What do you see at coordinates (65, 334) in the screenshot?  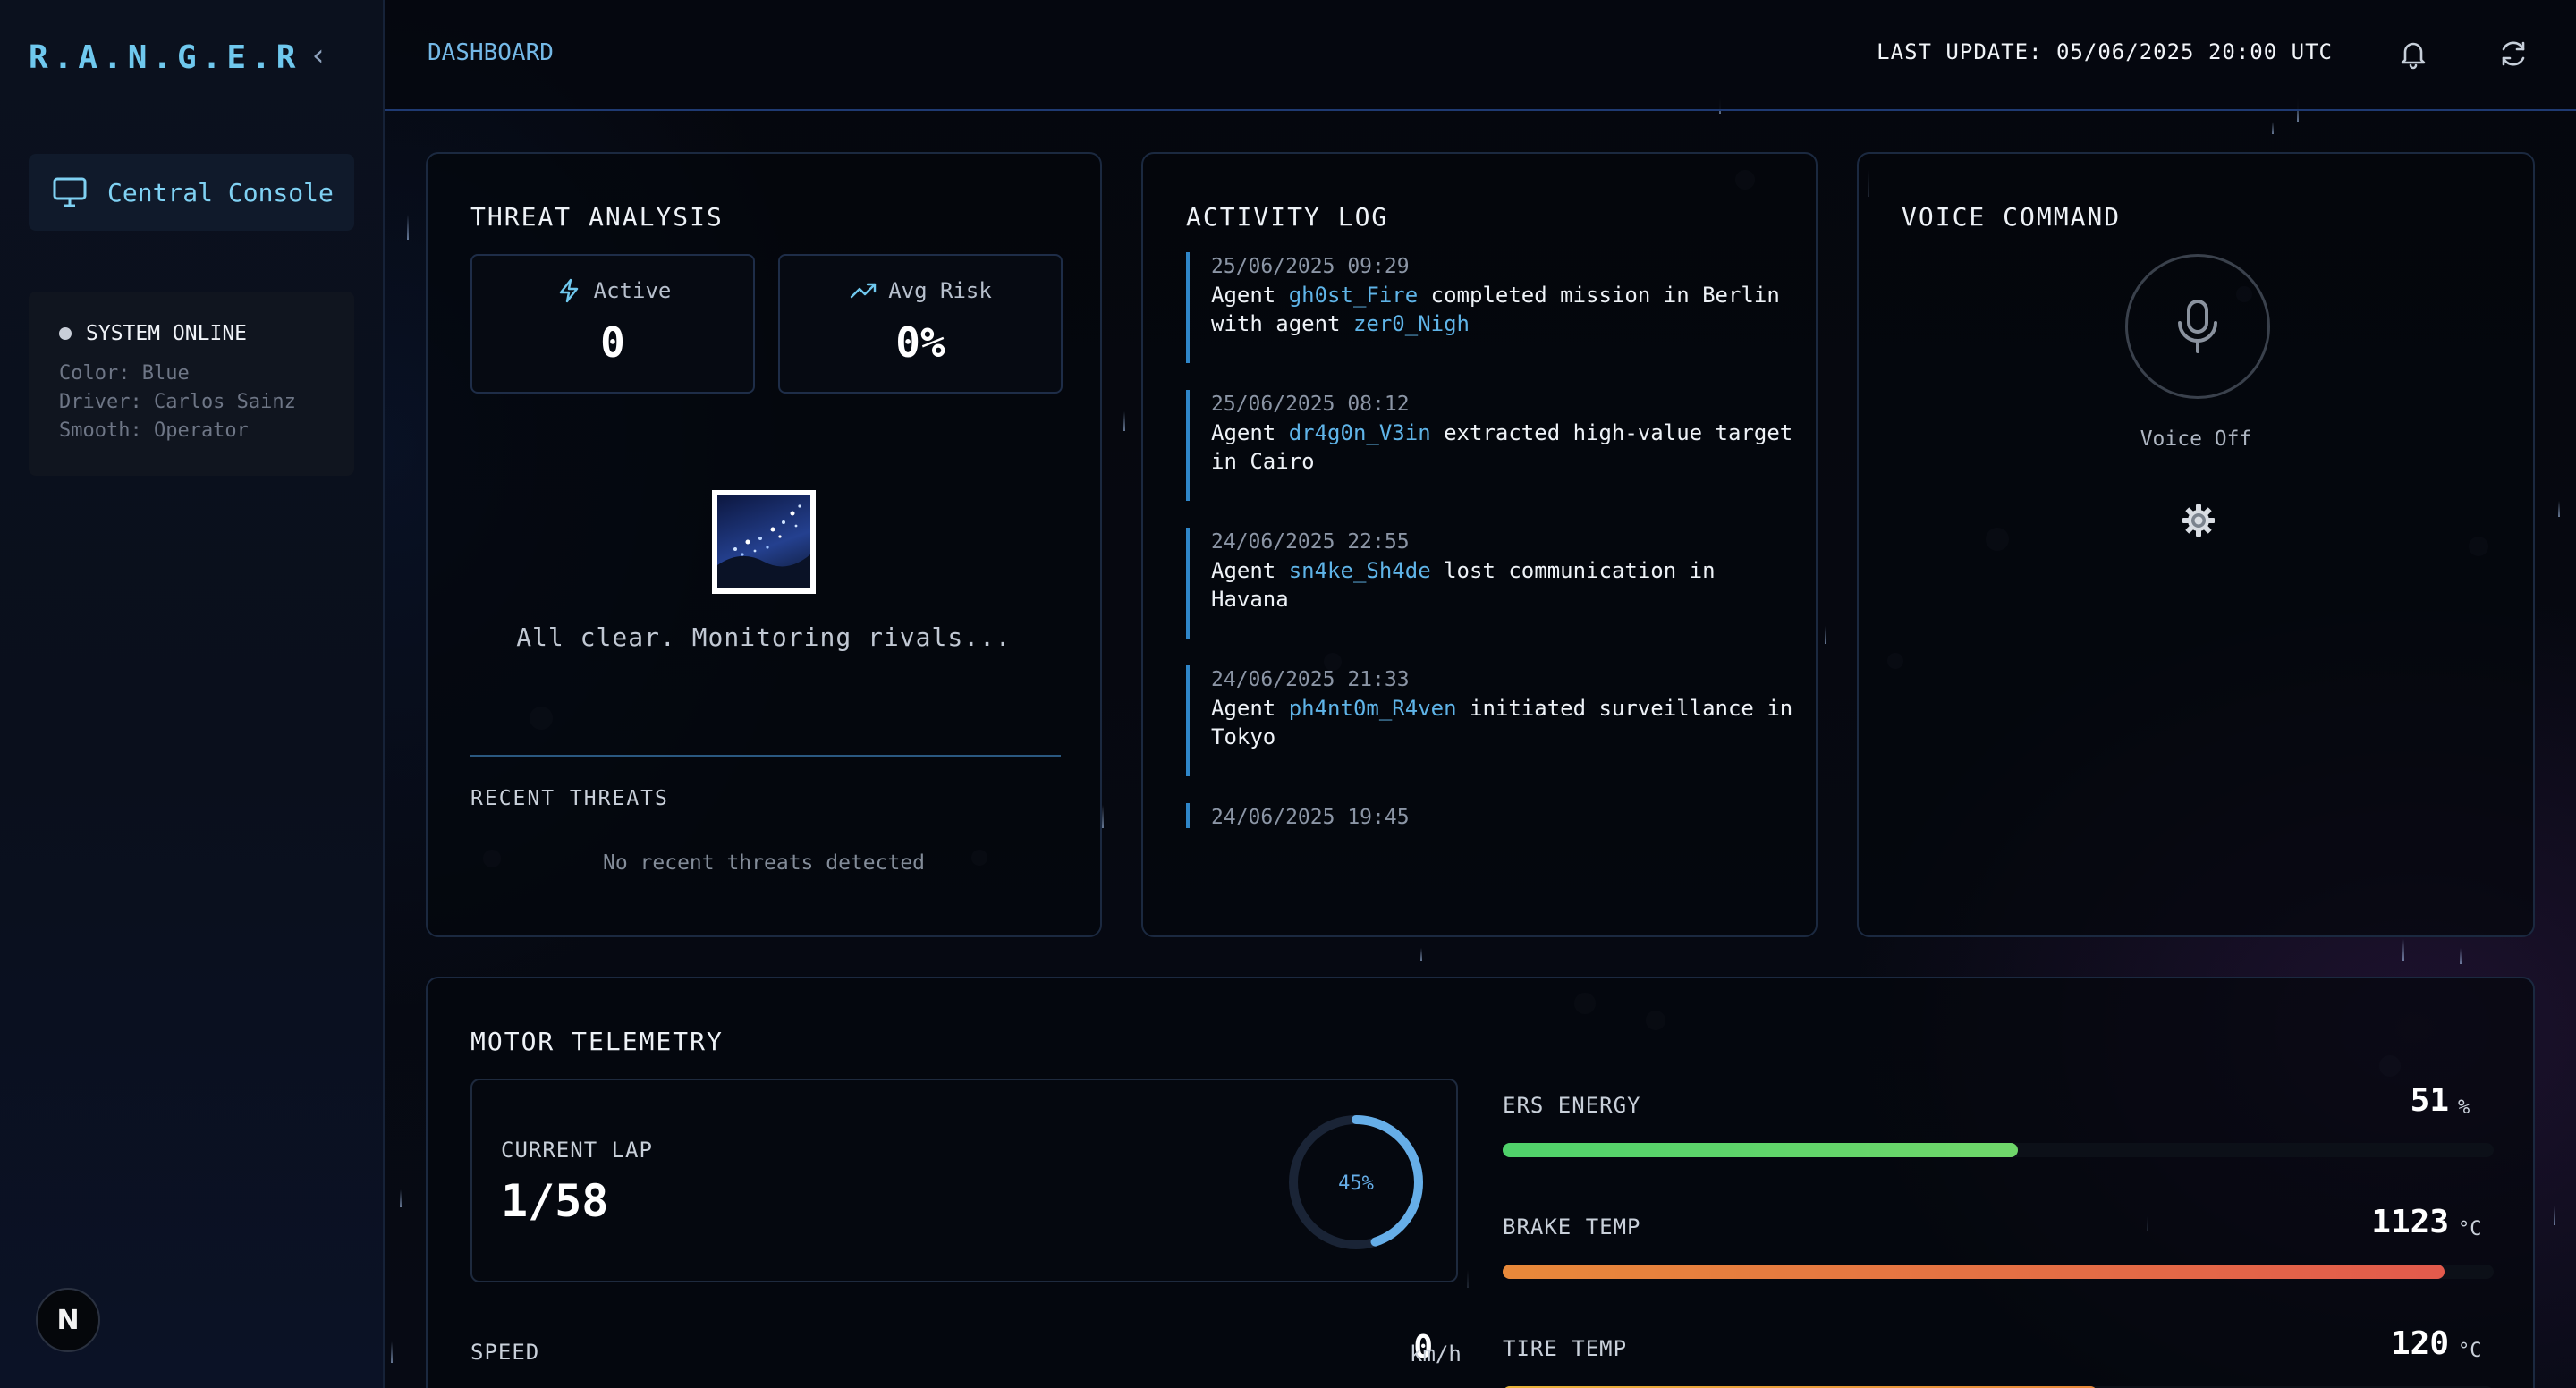 I see `status-indicator-dot` at bounding box center [65, 334].